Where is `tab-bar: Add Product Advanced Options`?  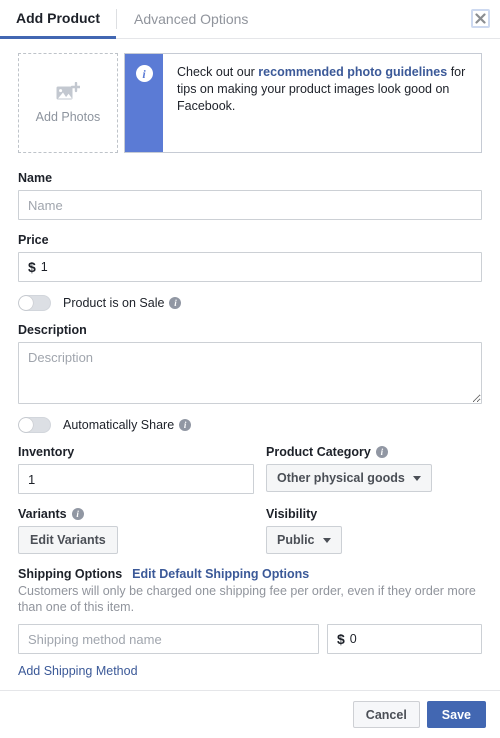 tab-bar: Add Product Advanced Options is located at coordinates (250, 19).